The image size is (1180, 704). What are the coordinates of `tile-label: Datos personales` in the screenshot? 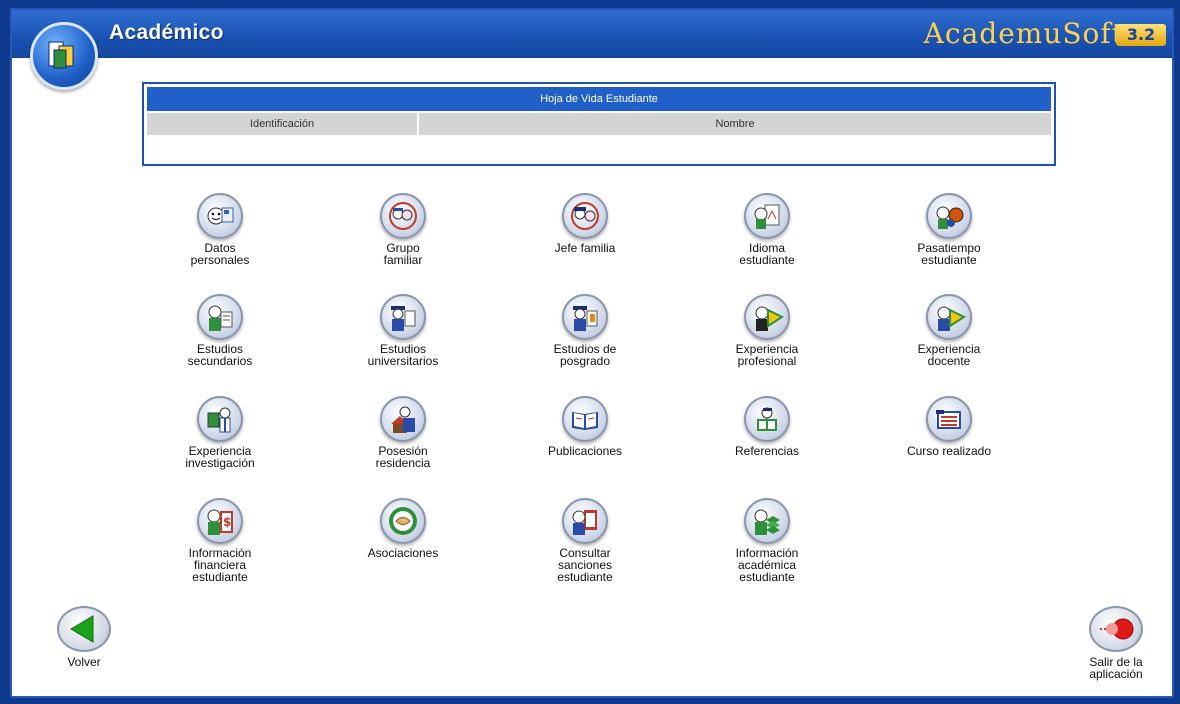 It's located at (220, 254).